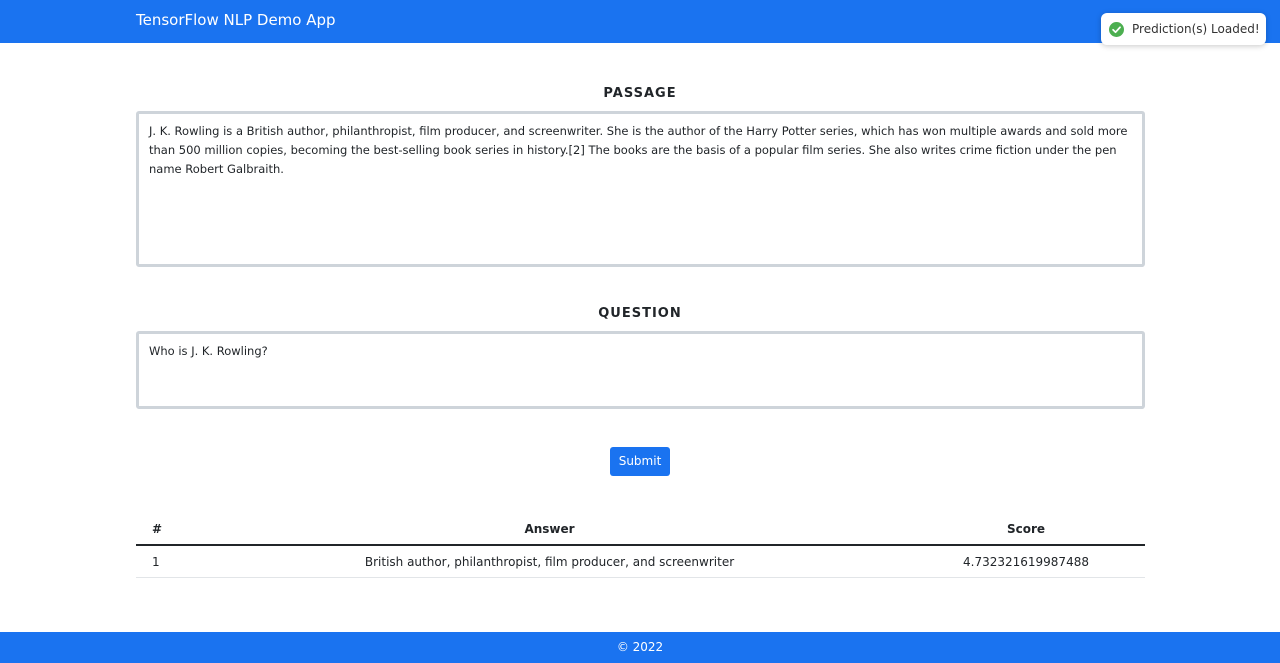 The image size is (1280, 663). I want to click on question-textarea: Who is J. K. Rowling?, so click(640, 370).